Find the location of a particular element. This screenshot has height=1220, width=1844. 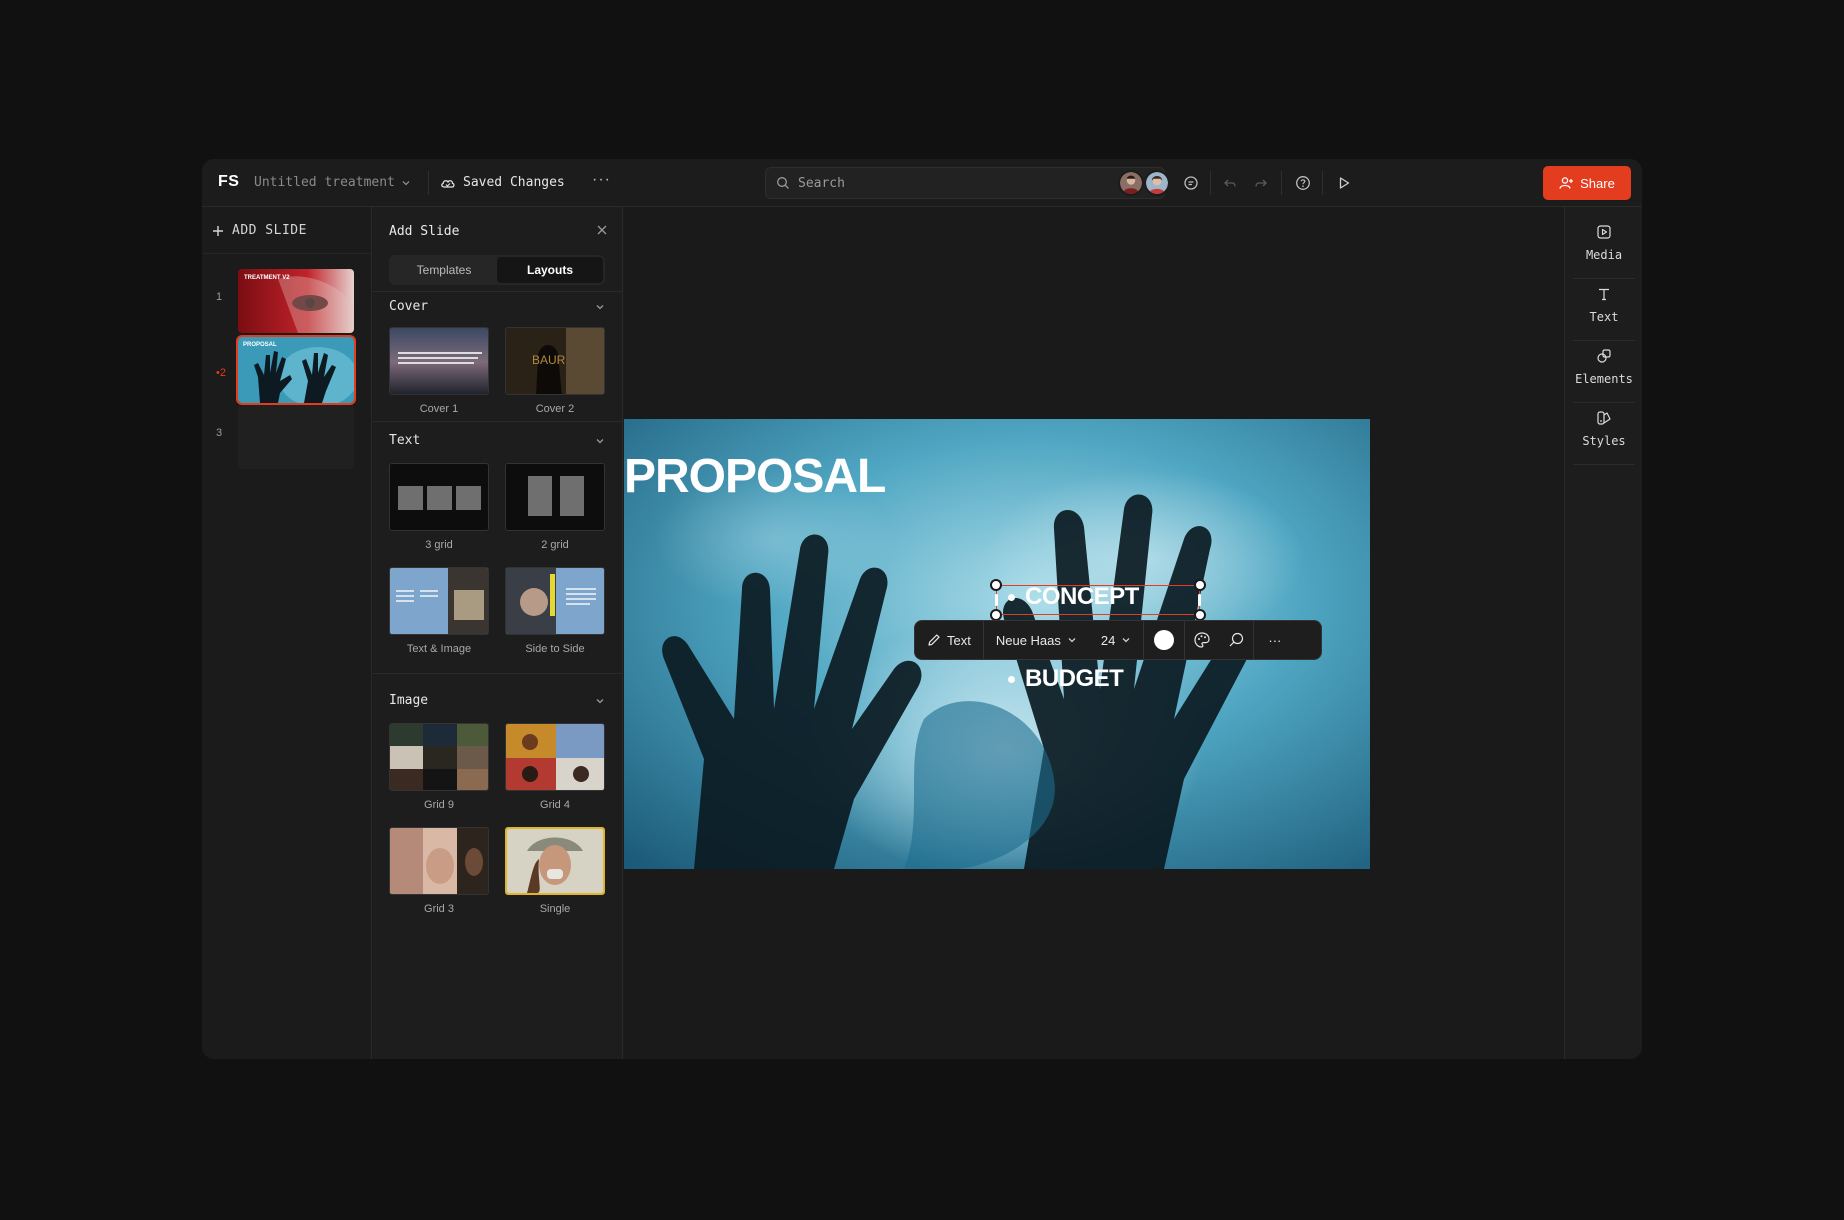

tool-styles: Styles is located at coordinates (1604, 429).